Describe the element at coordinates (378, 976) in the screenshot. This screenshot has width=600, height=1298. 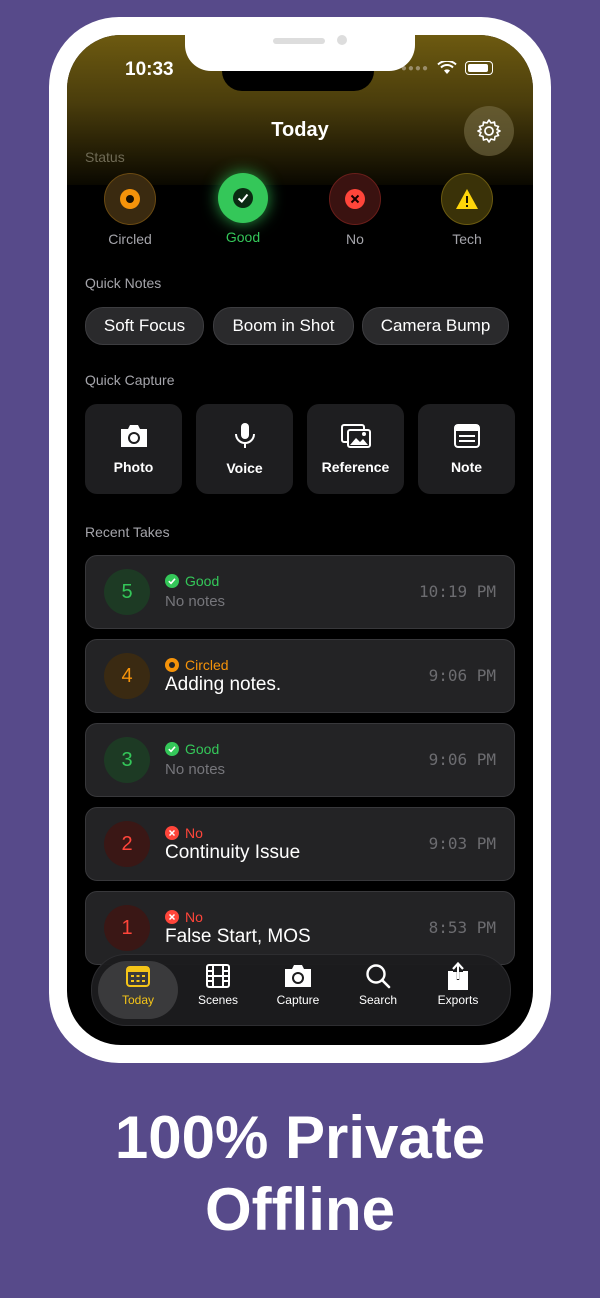
I see `search-icon` at that location.